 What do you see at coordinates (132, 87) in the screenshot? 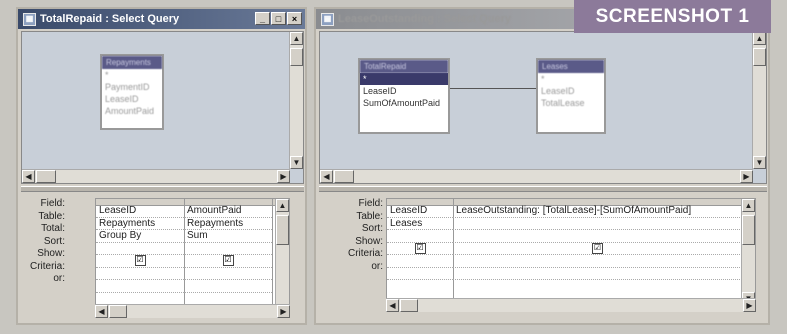
I see `table-field: PaymentID` at bounding box center [132, 87].